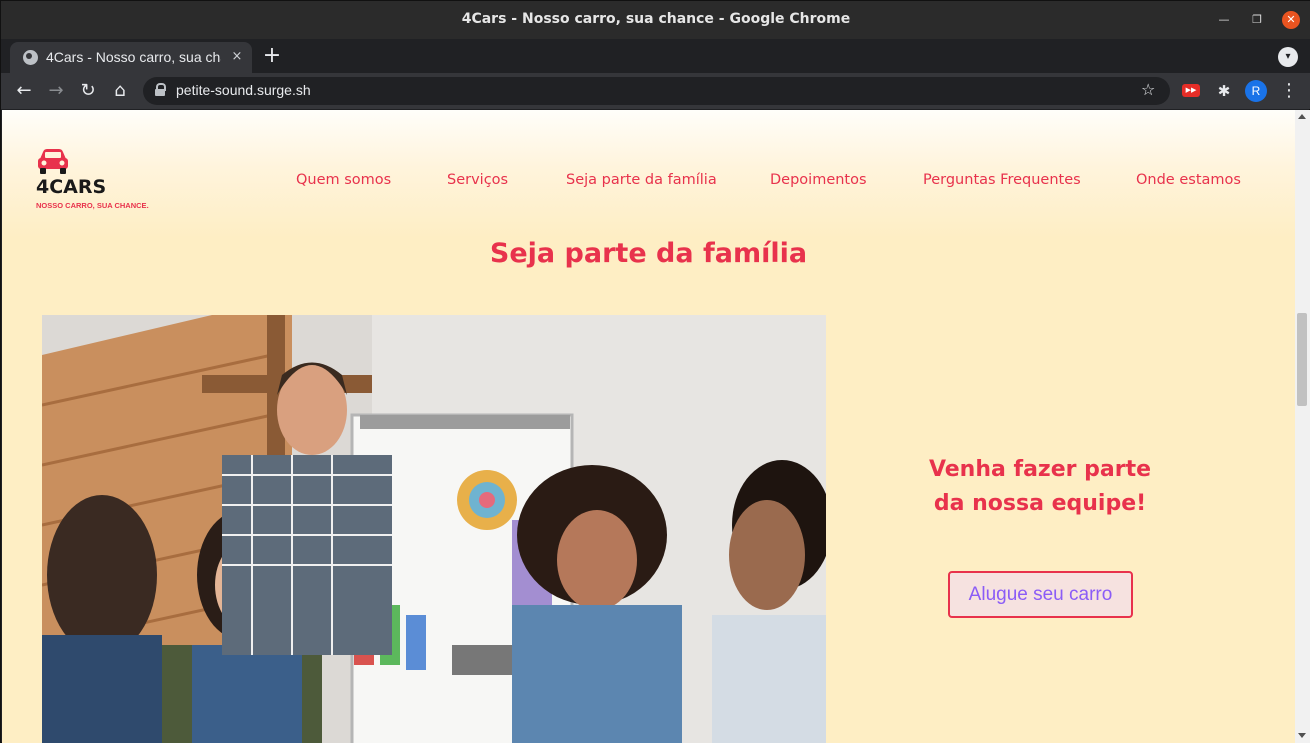 The image size is (1310, 743). I want to click on car-icon, so click(53, 161).